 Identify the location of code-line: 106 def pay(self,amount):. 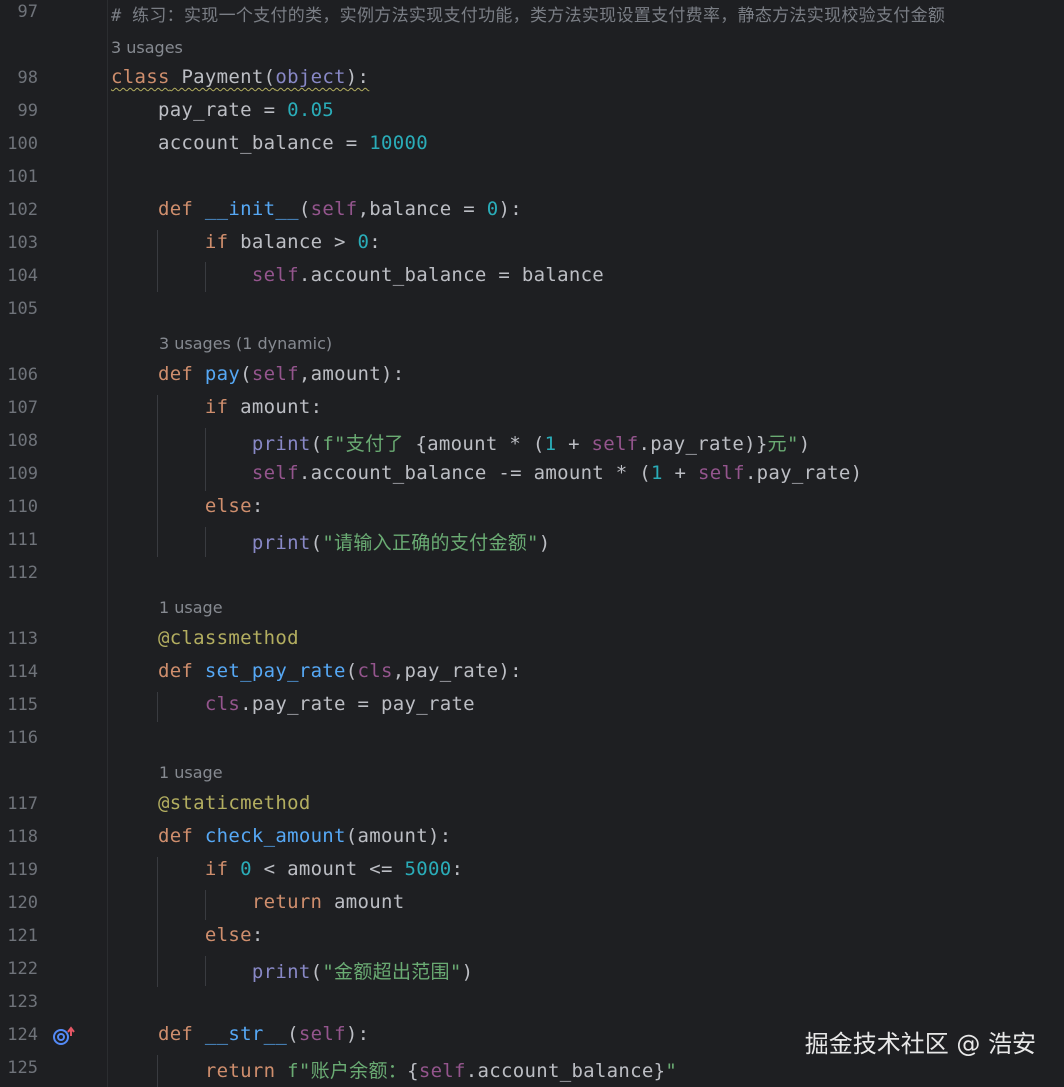
(532, 375).